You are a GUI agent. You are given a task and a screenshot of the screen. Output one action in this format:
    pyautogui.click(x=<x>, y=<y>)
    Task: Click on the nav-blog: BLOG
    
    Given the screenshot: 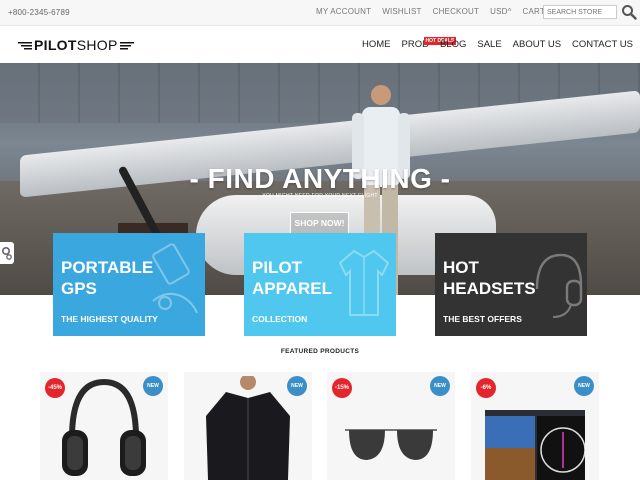 What is the action you would take?
    pyautogui.click(x=453, y=44)
    